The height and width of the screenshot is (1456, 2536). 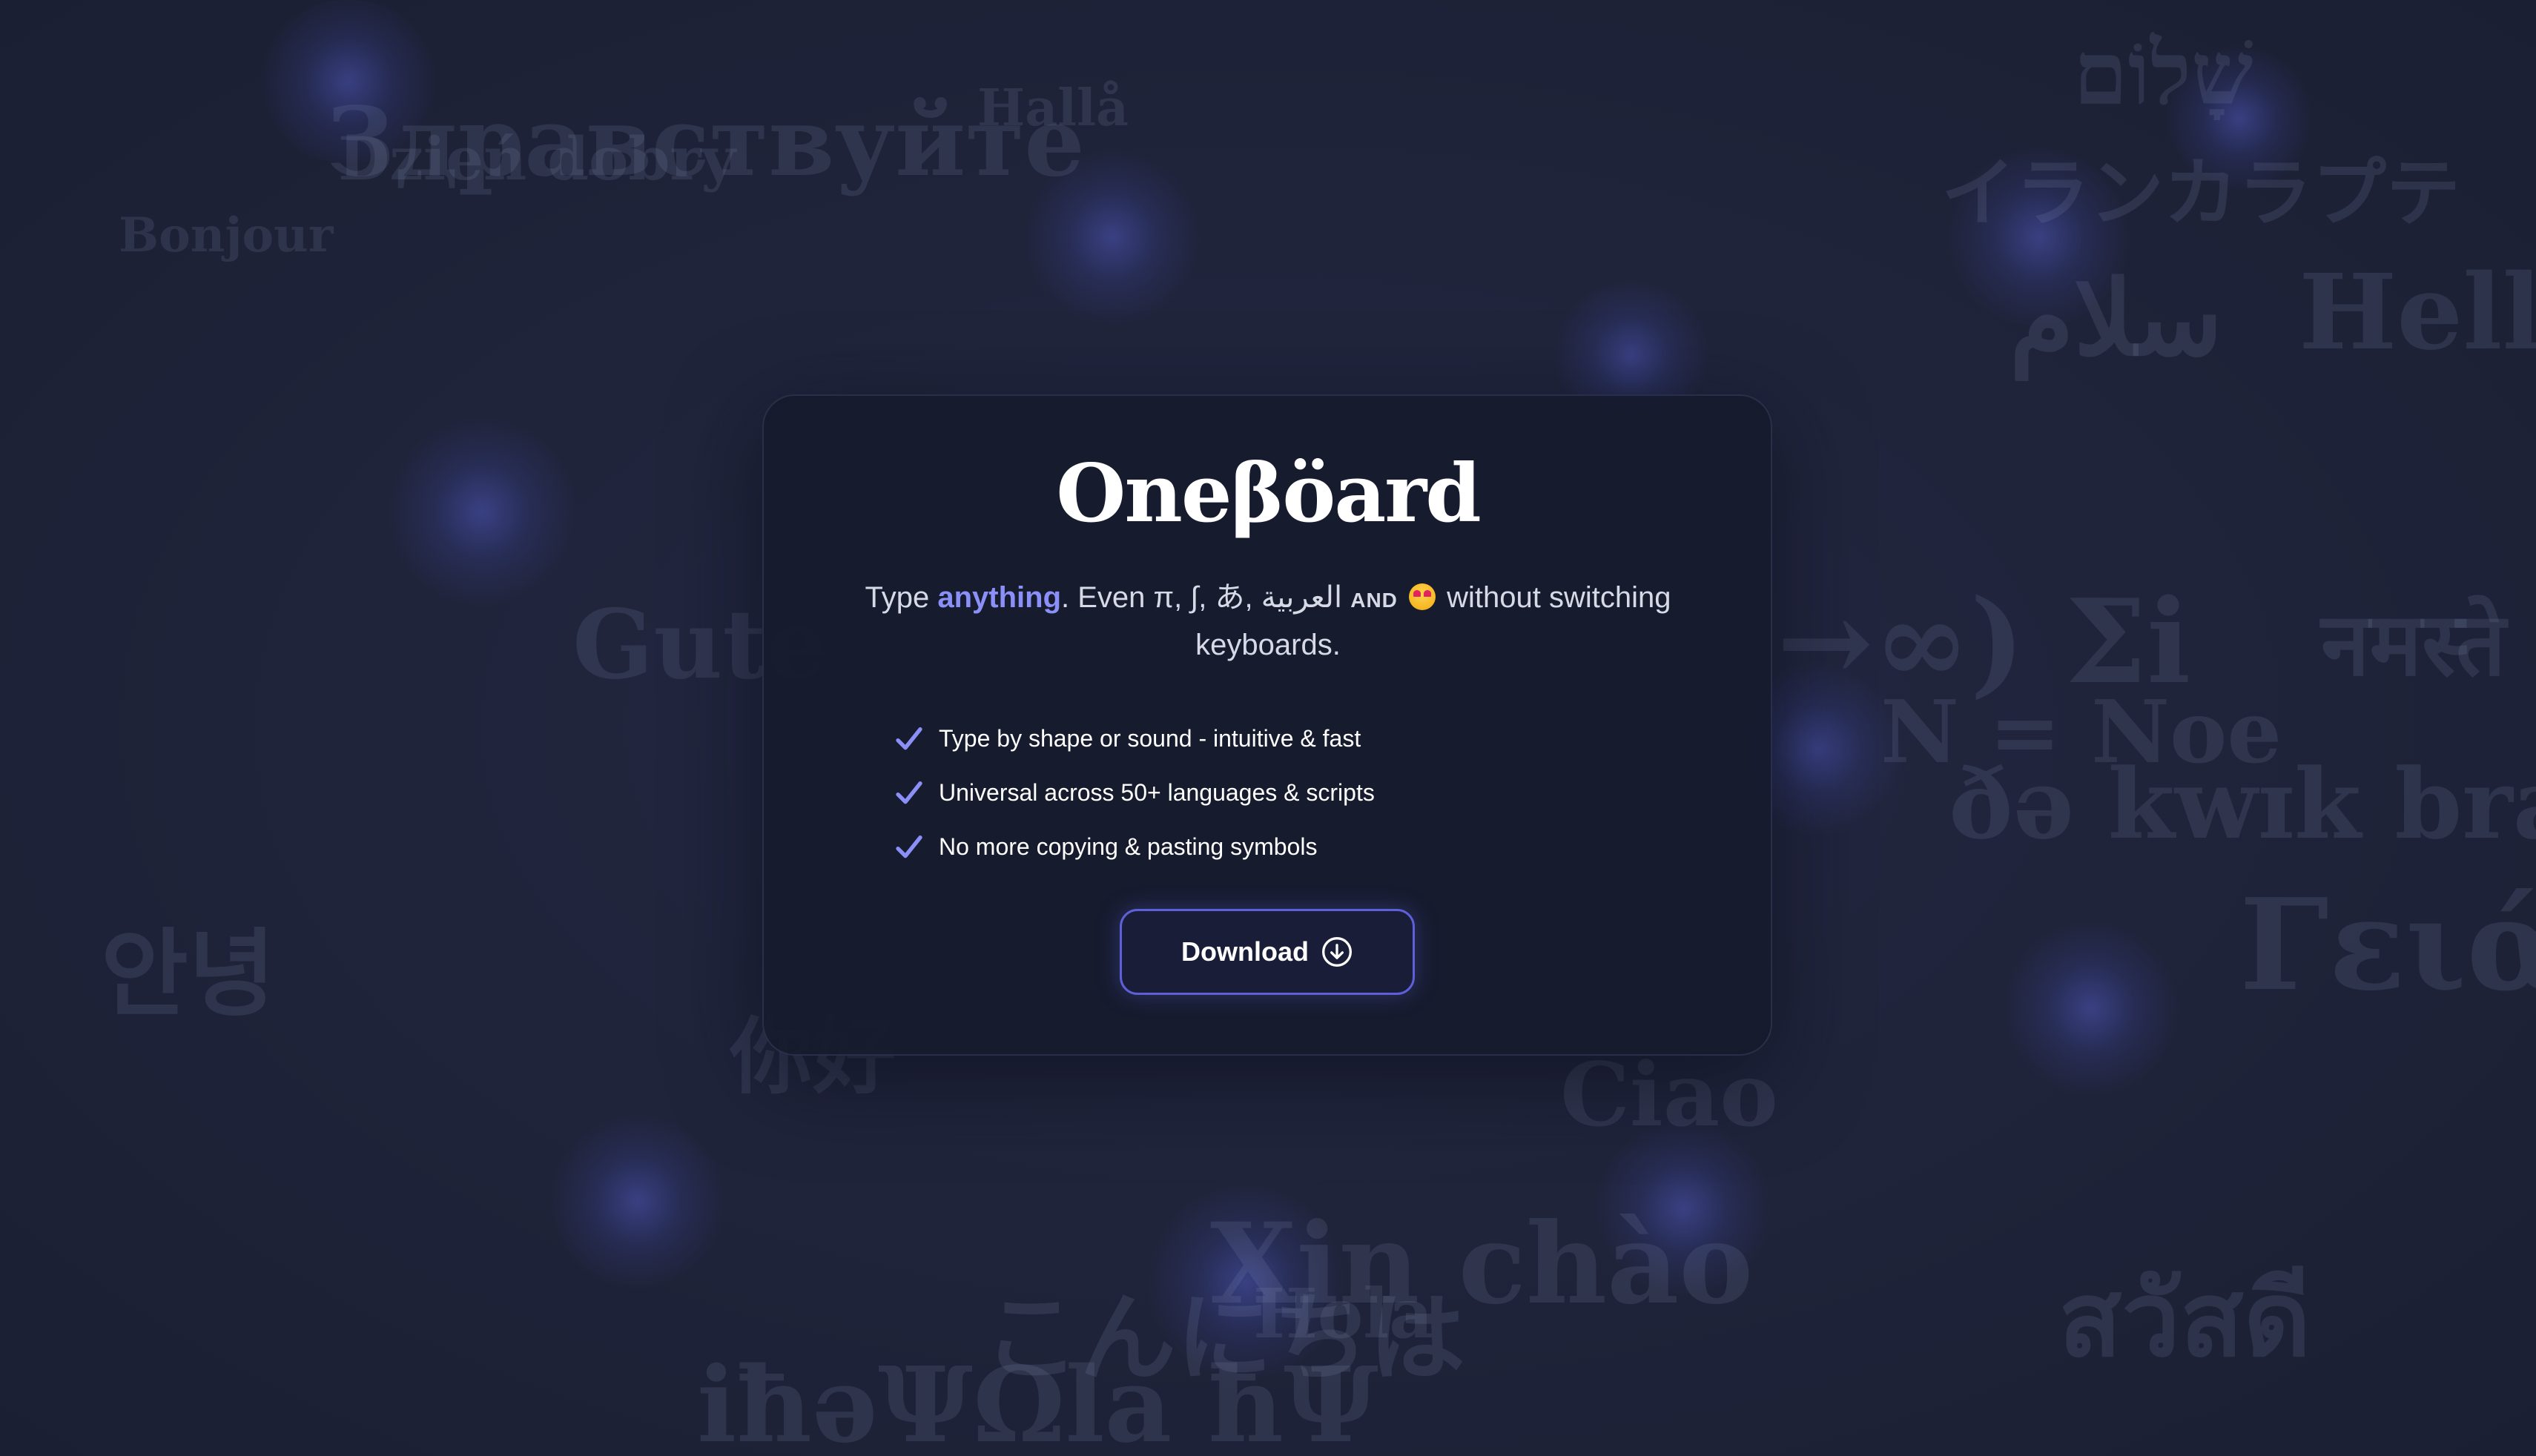 What do you see at coordinates (537, 159) in the screenshot?
I see `background-greeting: Dzień dobry` at bounding box center [537, 159].